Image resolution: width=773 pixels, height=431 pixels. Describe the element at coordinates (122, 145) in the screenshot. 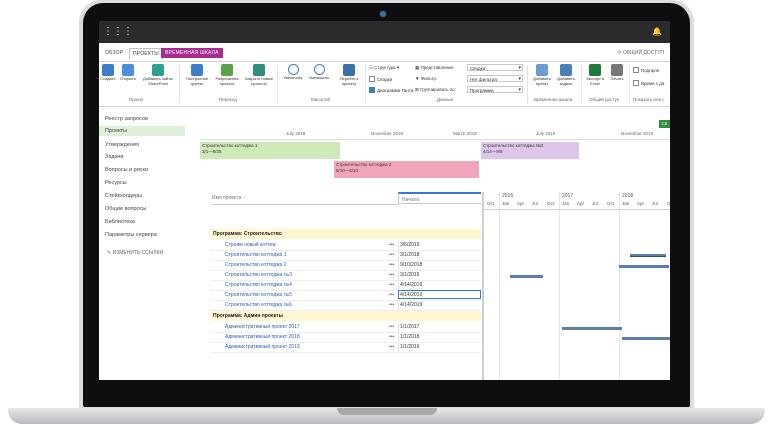

I see `nav-item-approvals: Утверждения` at that location.